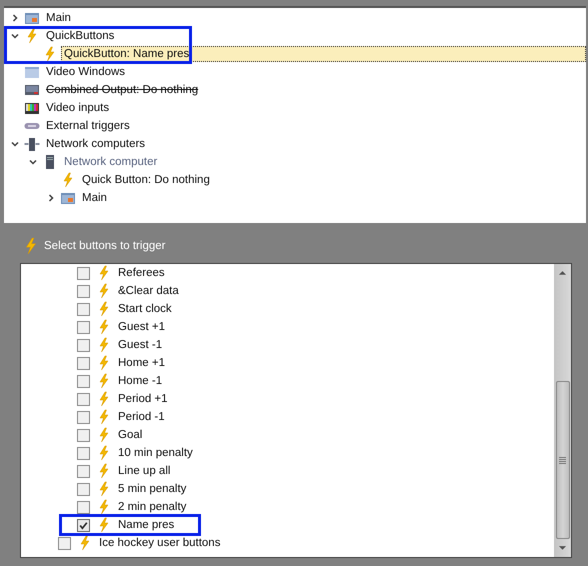  I want to click on button-label: &Clear data, so click(148, 291).